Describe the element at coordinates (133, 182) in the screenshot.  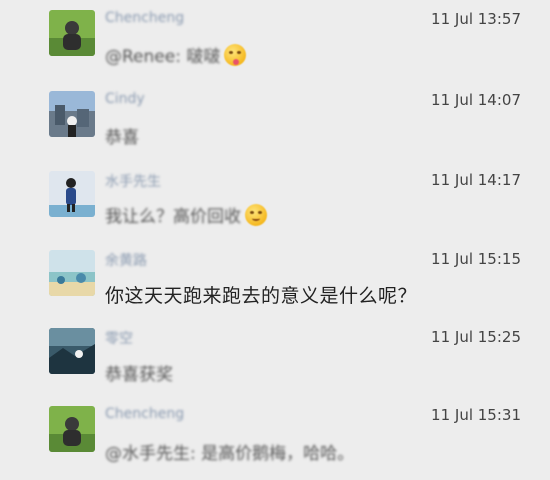
I see `sender-name: 水手先生` at that location.